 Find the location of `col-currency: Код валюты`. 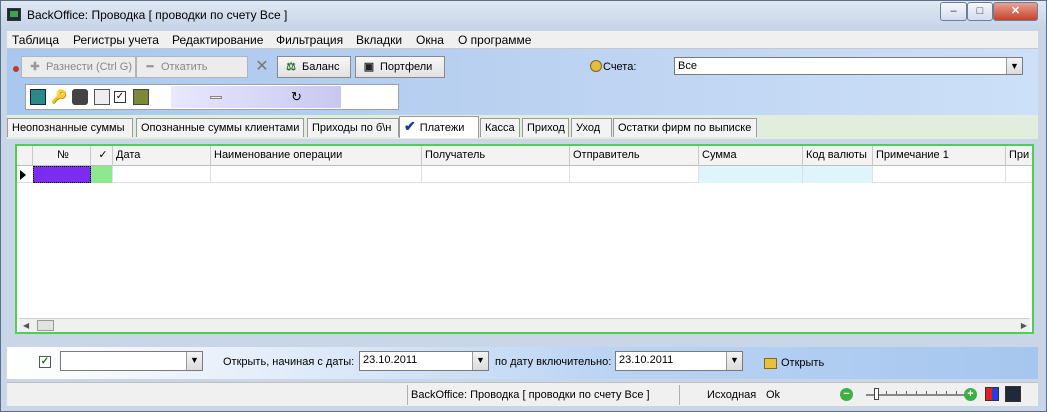

col-currency: Код валюты is located at coordinates (838, 156).